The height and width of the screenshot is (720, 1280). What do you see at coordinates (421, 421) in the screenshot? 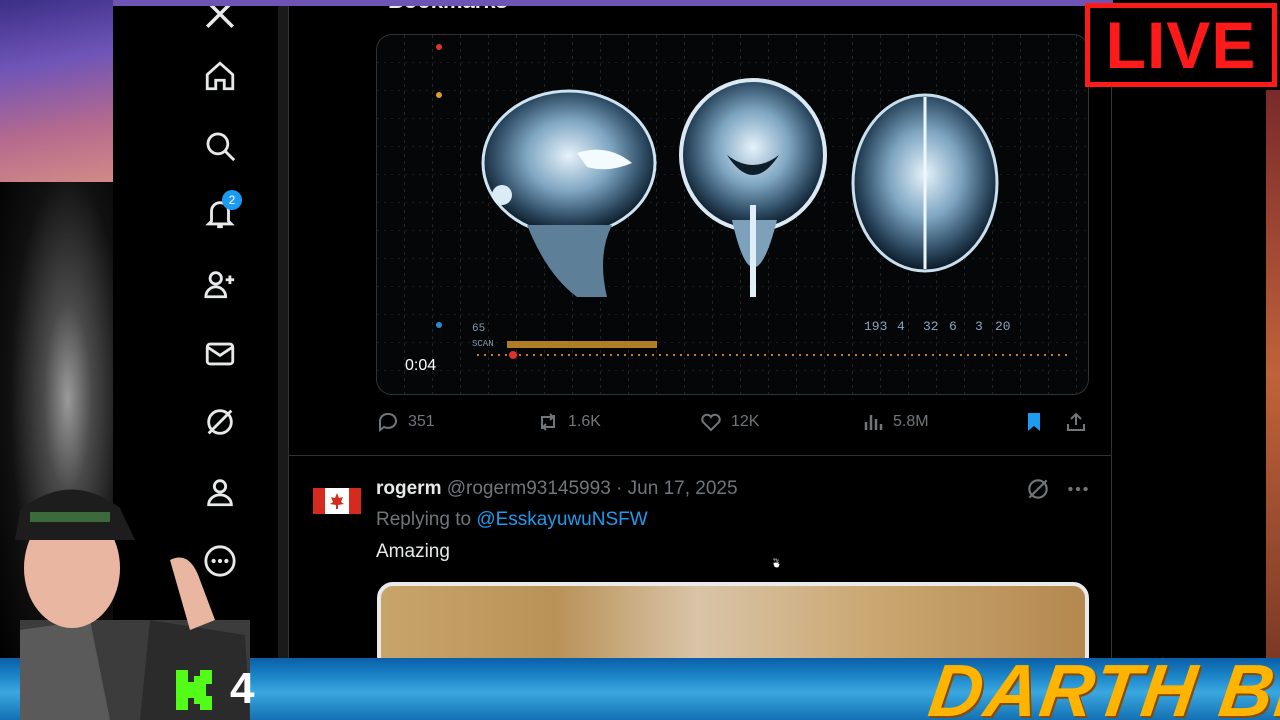
I see `reply-count: 351` at bounding box center [421, 421].